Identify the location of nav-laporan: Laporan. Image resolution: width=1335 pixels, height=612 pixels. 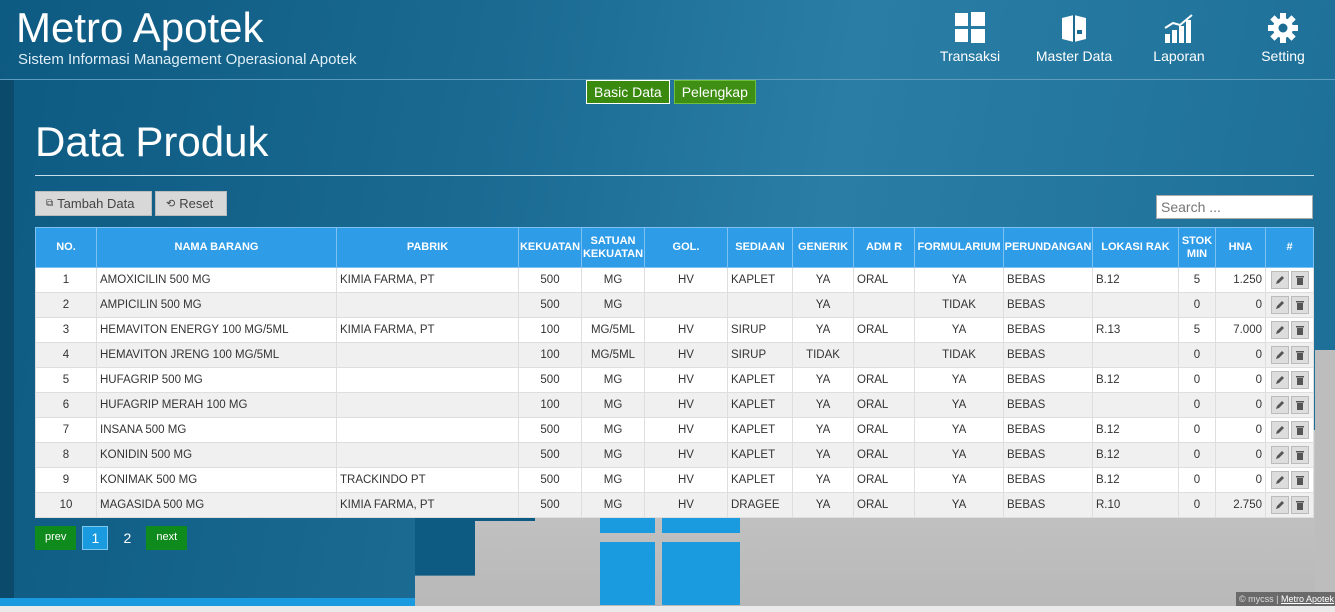
(1179, 39).